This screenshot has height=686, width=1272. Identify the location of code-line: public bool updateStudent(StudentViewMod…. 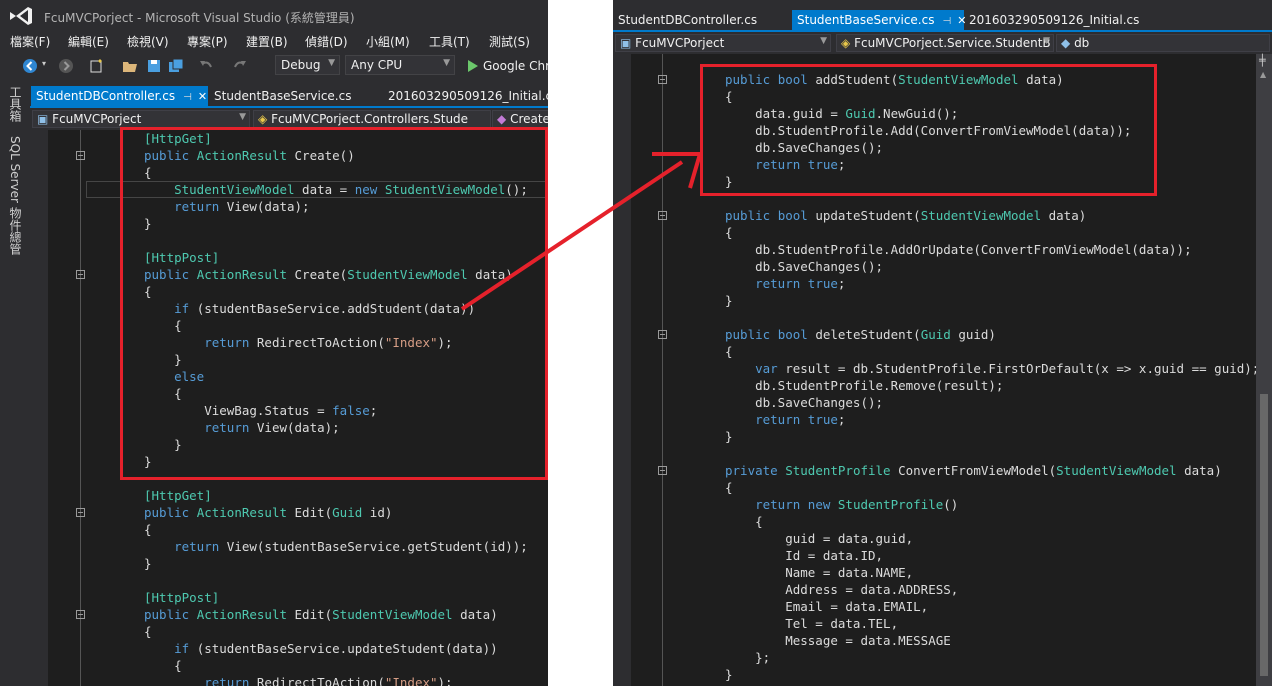
(905, 215).